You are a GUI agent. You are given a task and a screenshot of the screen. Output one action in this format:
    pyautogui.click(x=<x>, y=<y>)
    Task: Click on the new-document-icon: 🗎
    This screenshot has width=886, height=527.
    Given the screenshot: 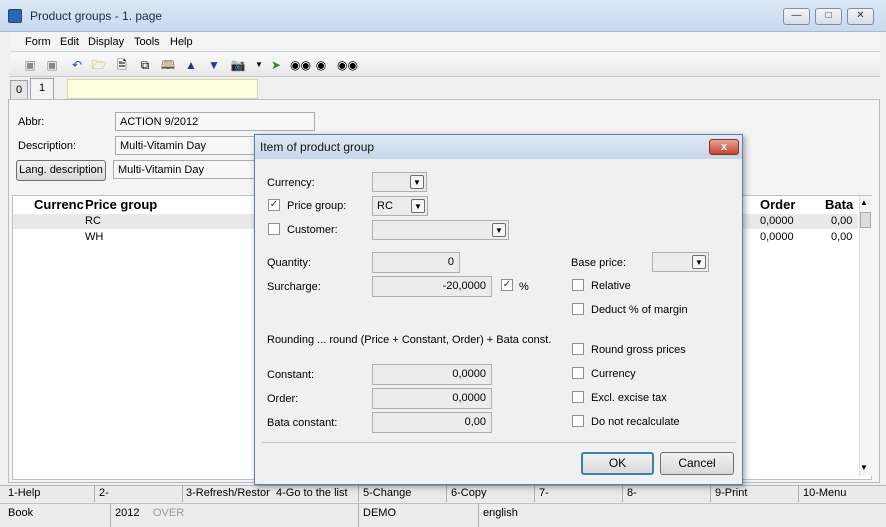 What is the action you would take?
    pyautogui.click(x=122, y=65)
    